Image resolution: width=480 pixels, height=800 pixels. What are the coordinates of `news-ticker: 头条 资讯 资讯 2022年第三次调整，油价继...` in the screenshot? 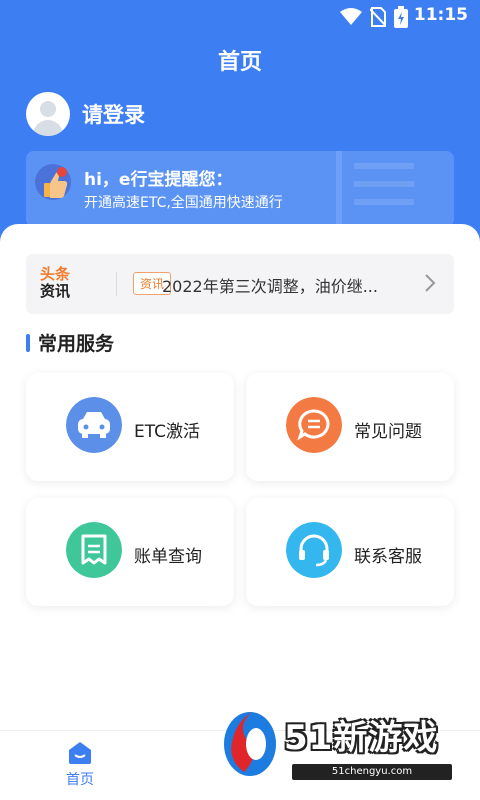 It's located at (240, 284).